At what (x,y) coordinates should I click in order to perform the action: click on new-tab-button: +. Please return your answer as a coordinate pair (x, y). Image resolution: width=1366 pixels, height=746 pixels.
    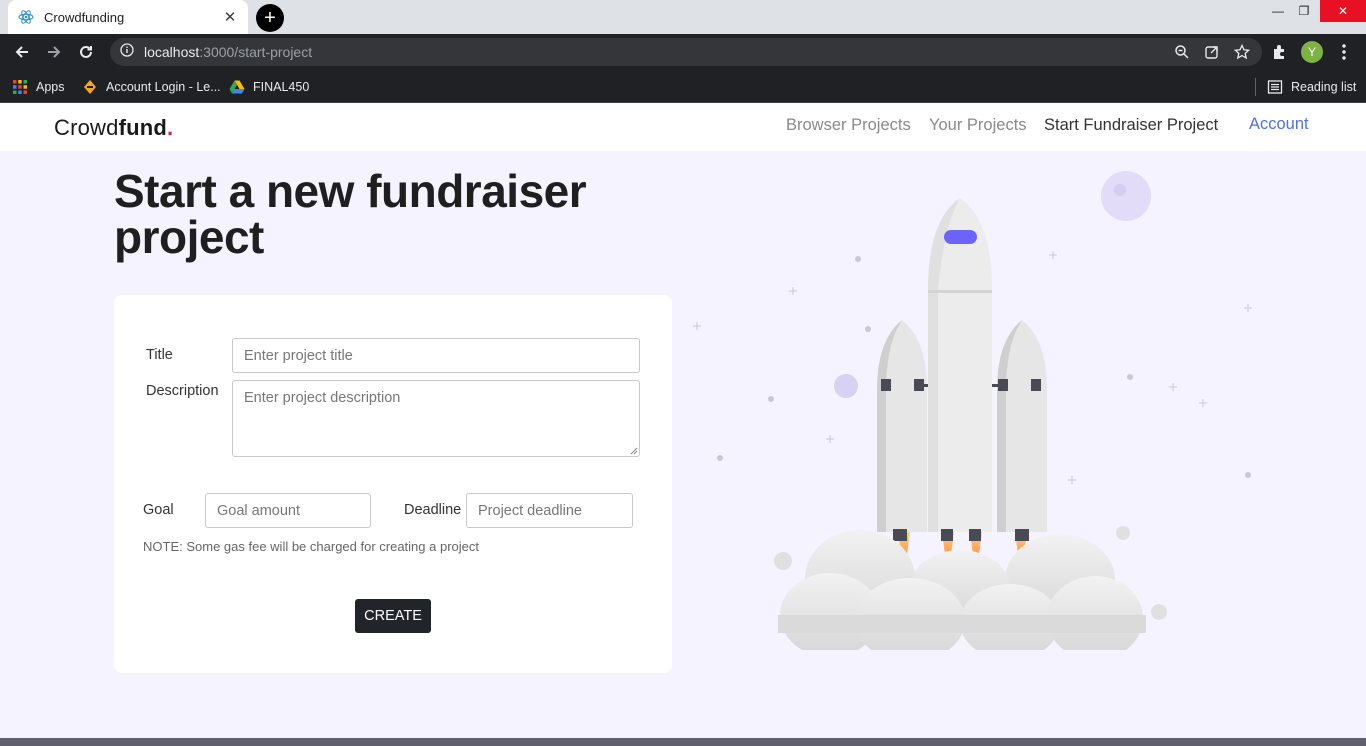
    Looking at the image, I should click on (270, 18).